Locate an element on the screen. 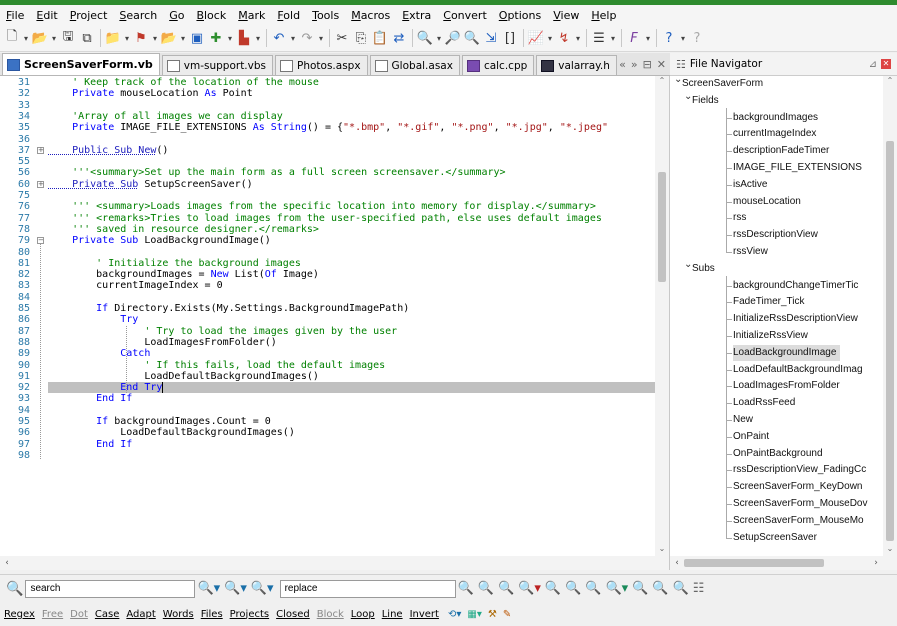 The width and height of the screenshot is (897, 626). copy-icon: ⎘ is located at coordinates (361, 38).